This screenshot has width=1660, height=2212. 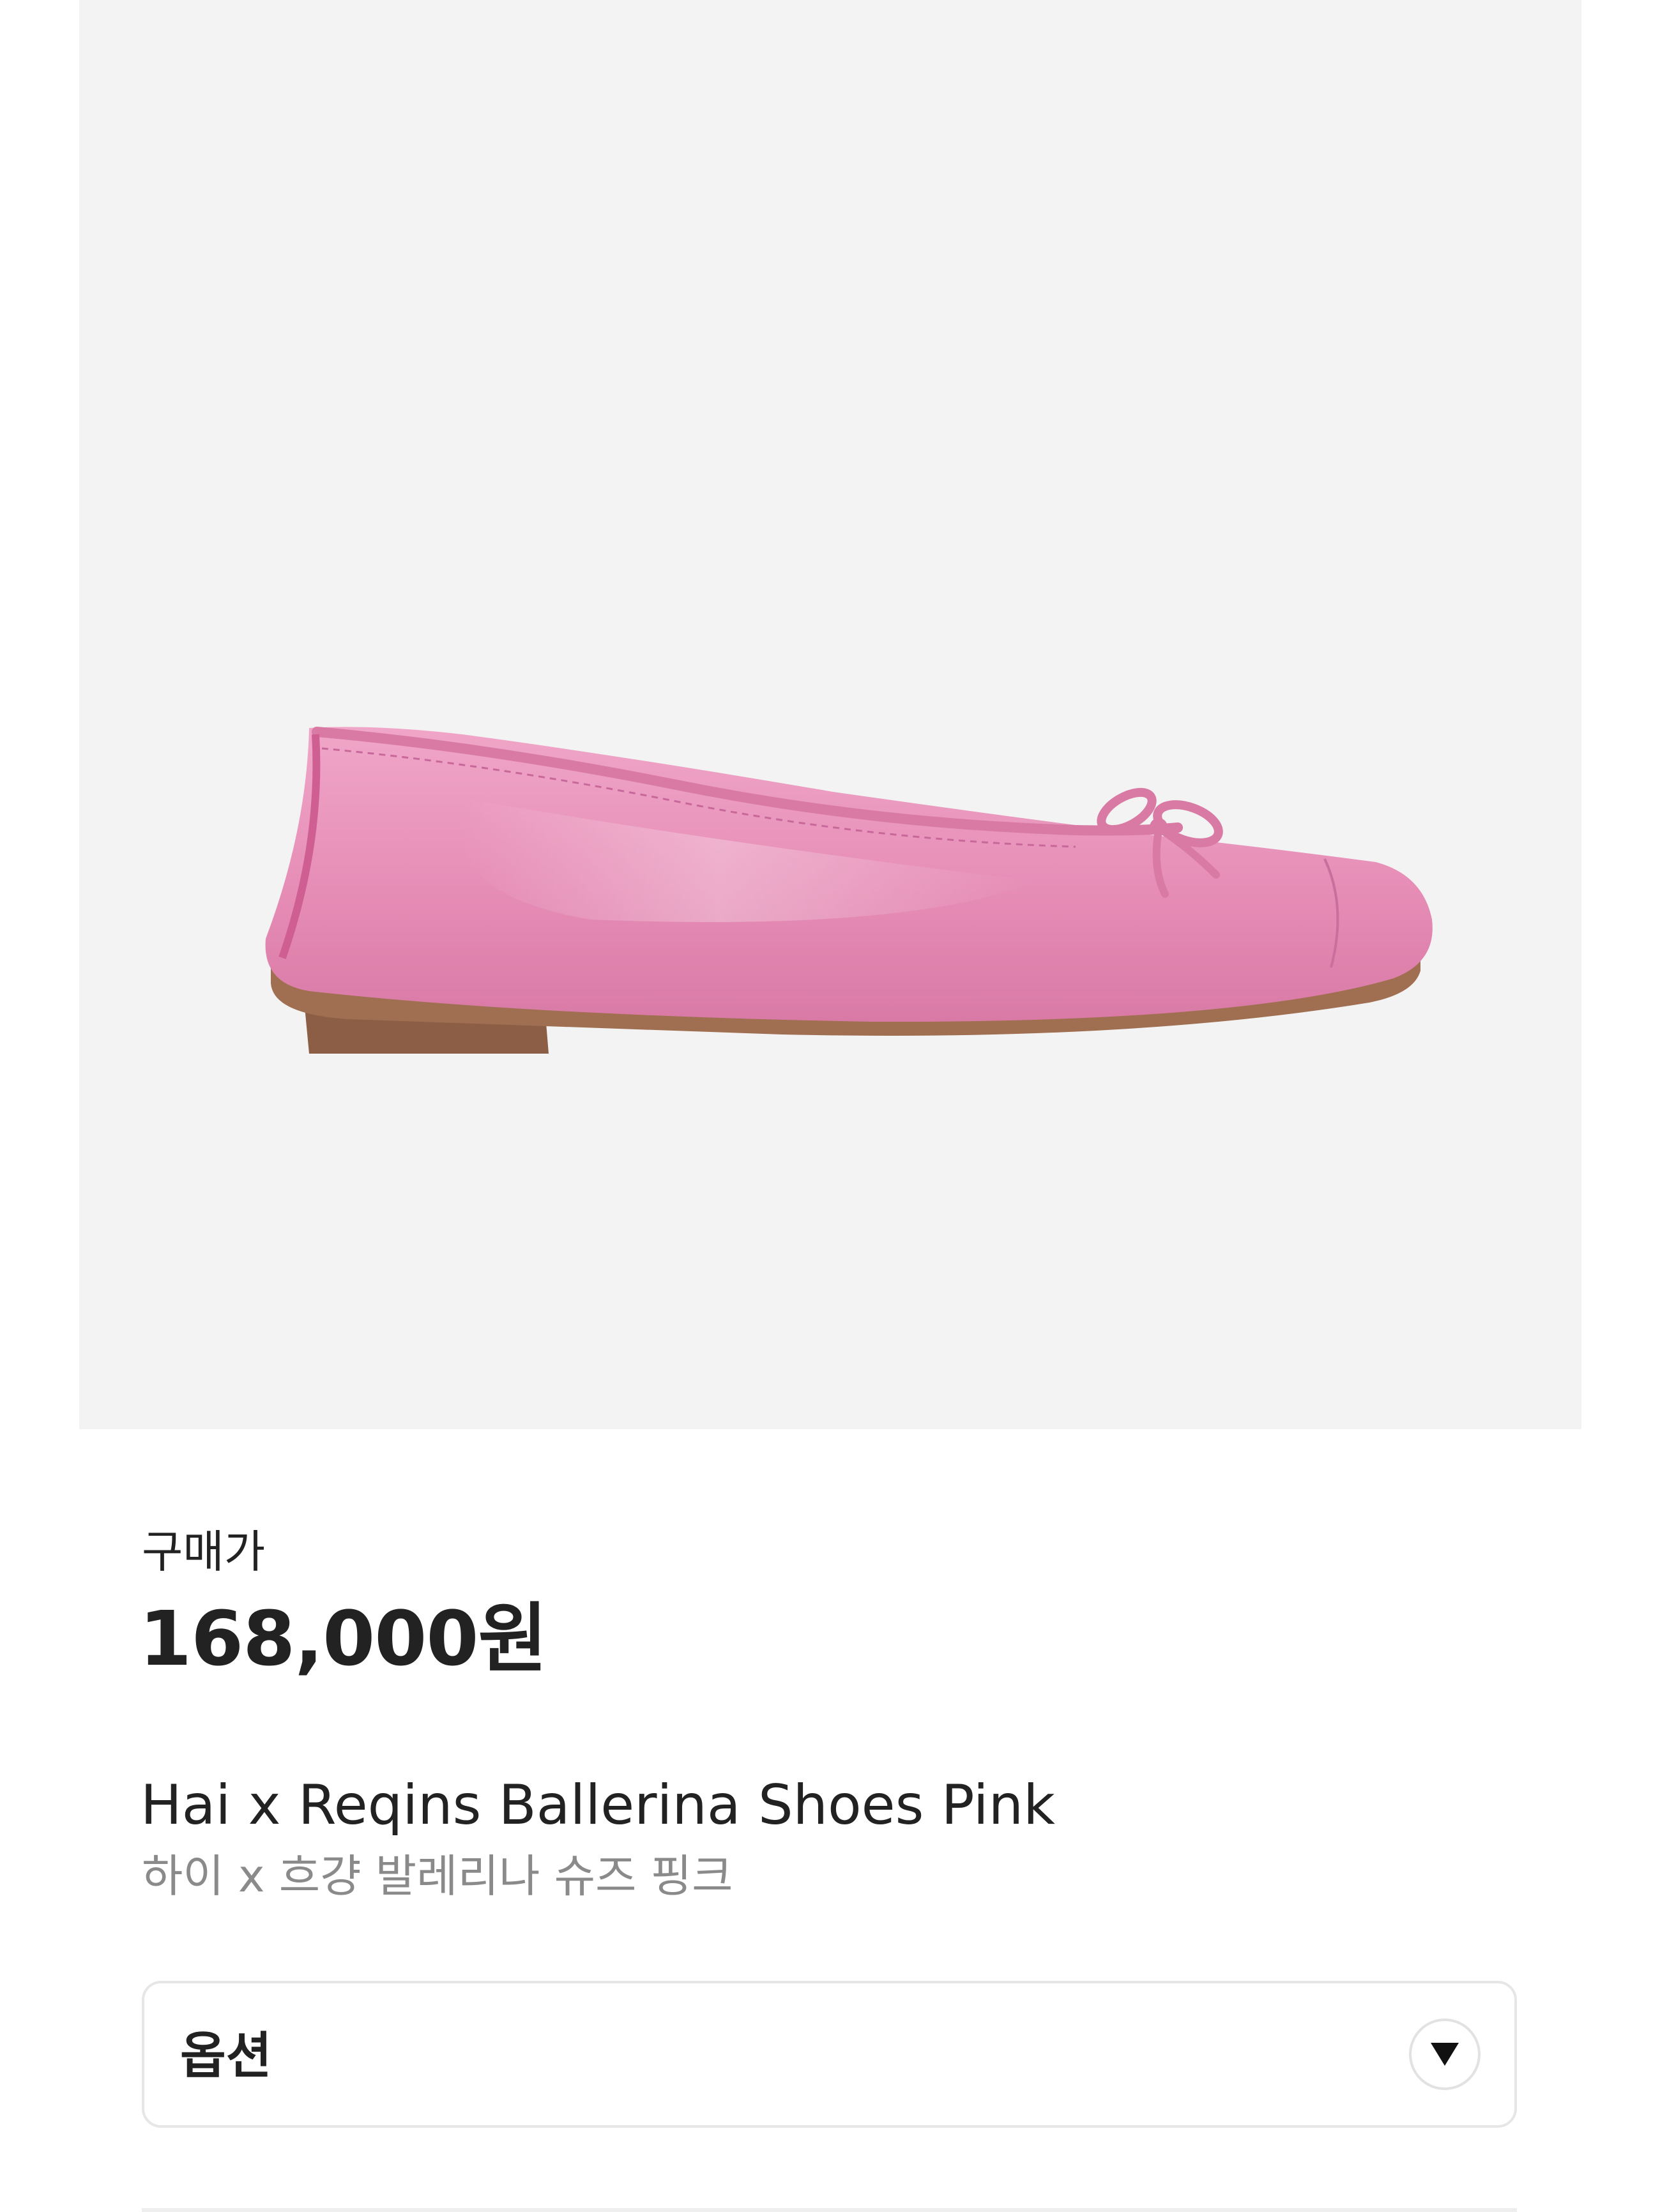 I want to click on chevron-down-icon, so click(x=1445, y=2055).